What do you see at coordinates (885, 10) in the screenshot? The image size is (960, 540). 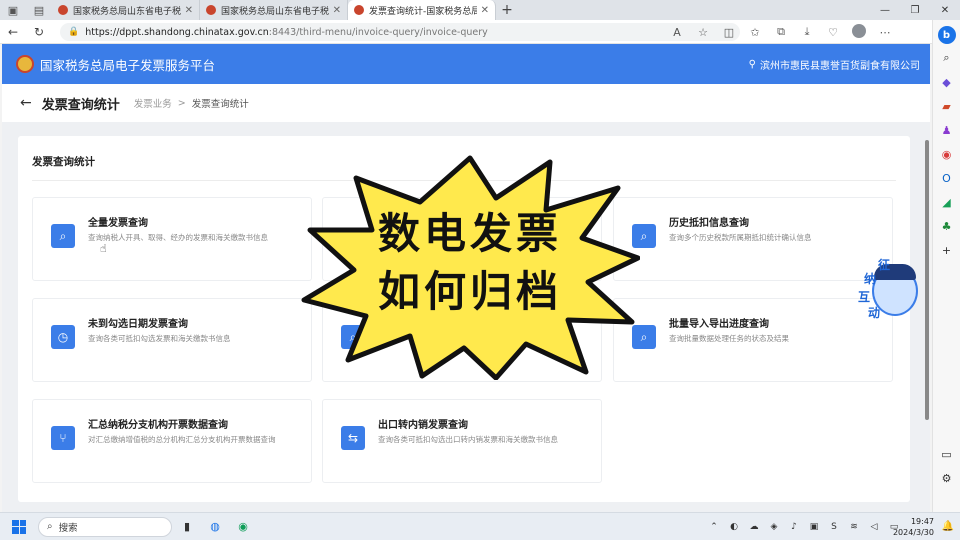 I see `minimize-icon: —` at bounding box center [885, 10].